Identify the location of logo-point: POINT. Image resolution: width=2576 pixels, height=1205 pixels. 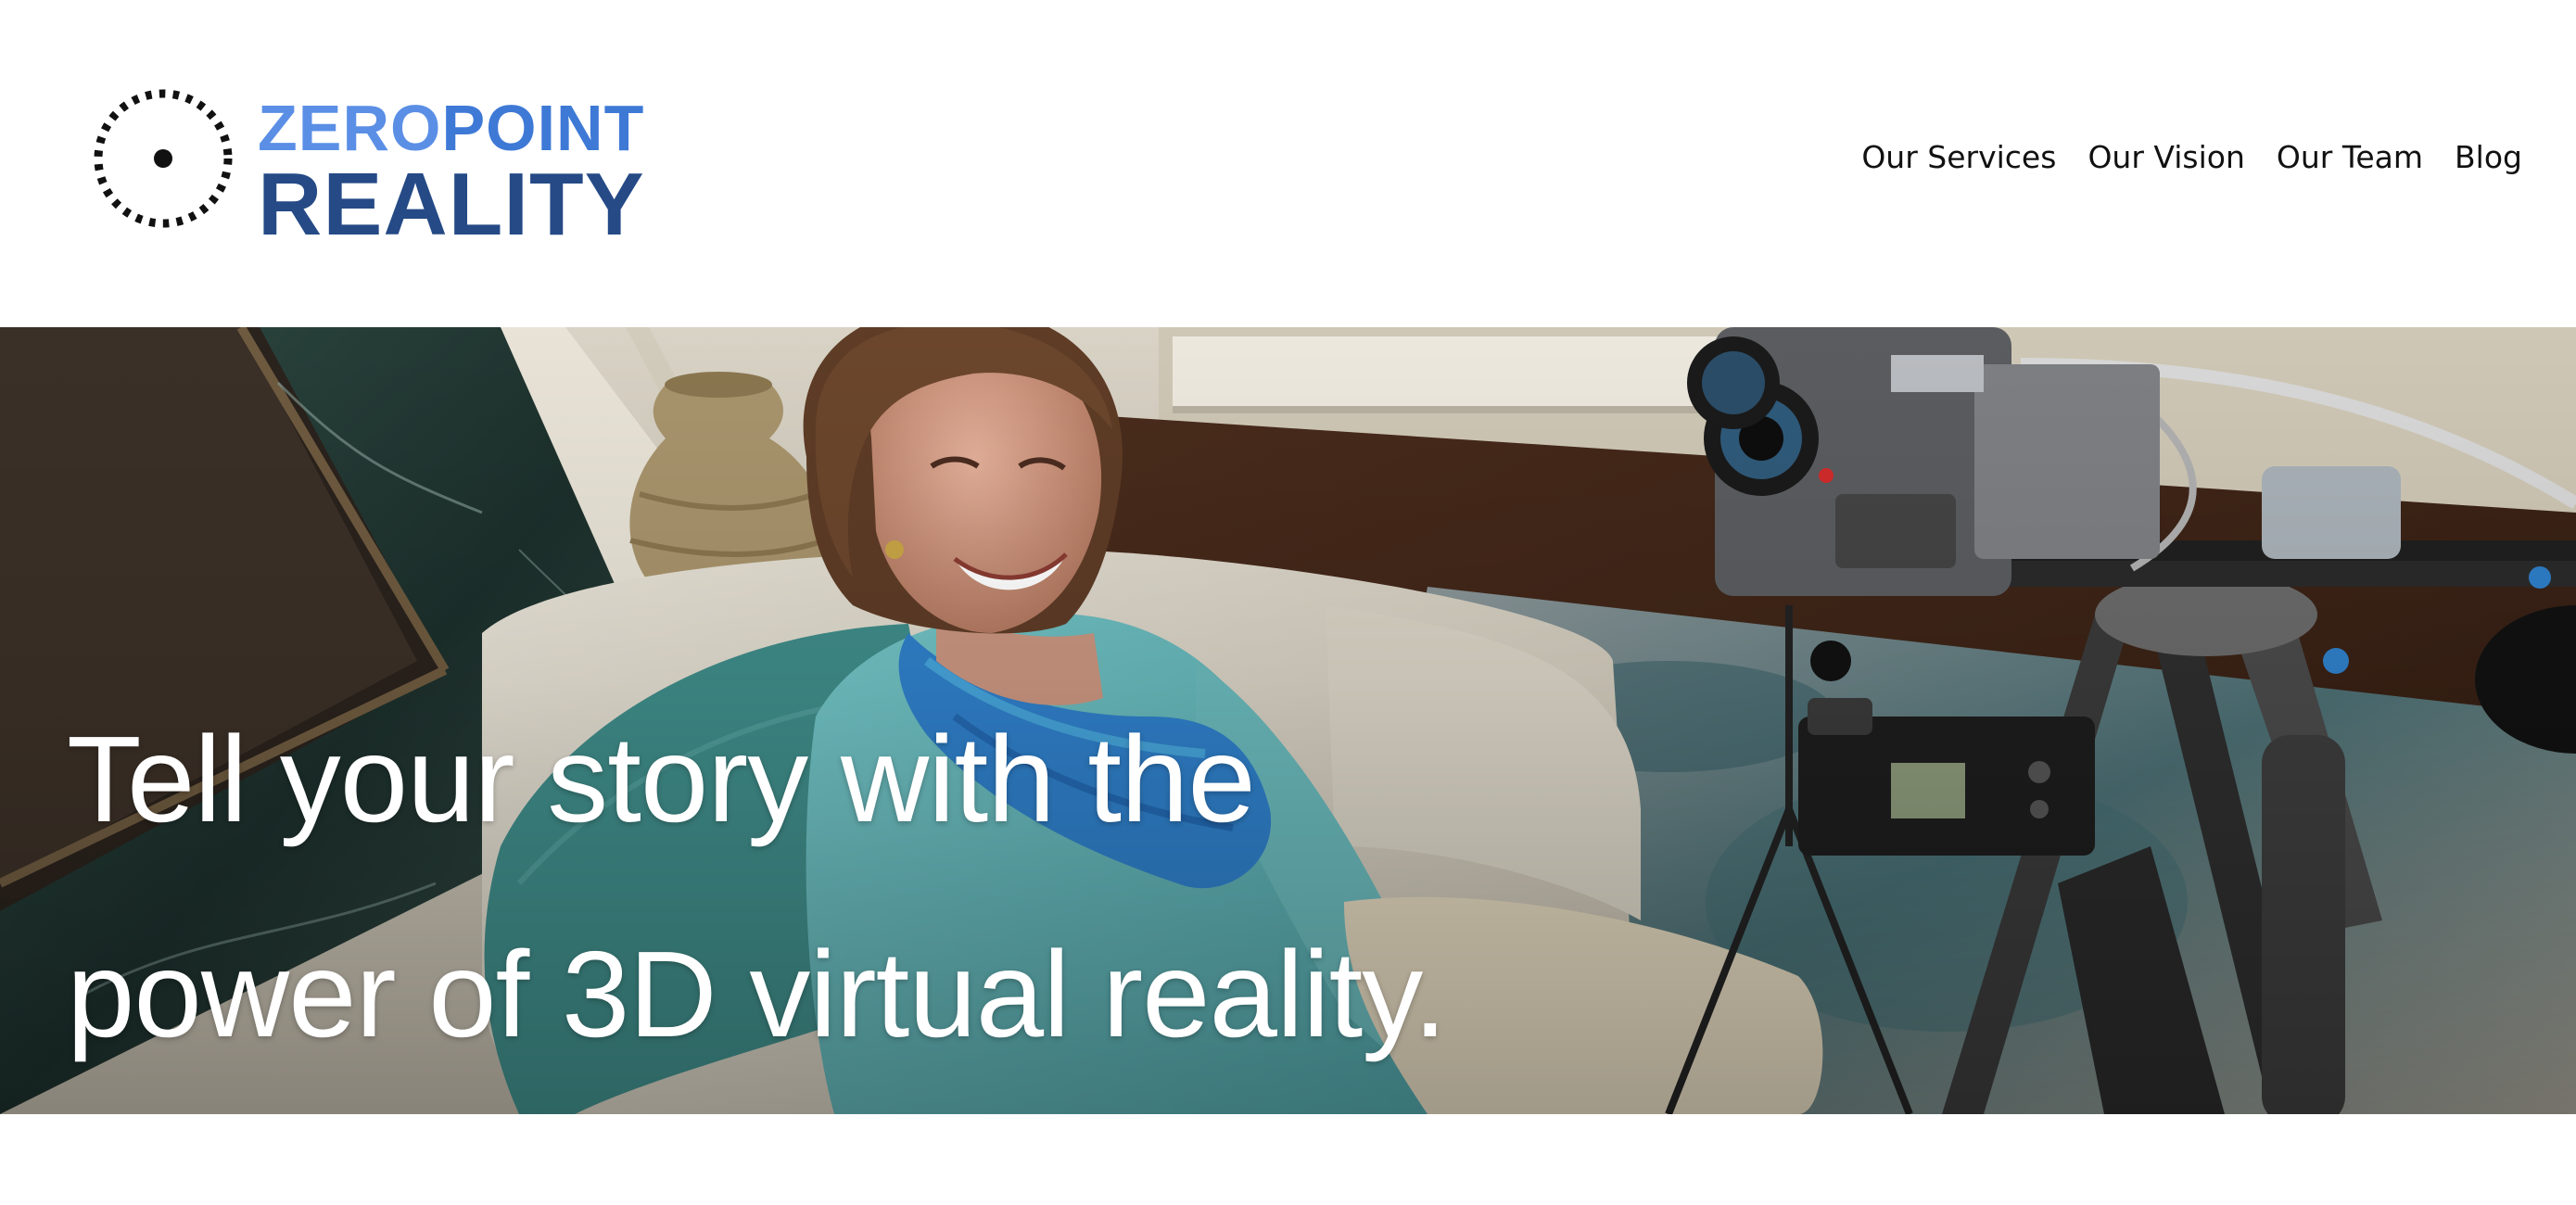
(543, 128).